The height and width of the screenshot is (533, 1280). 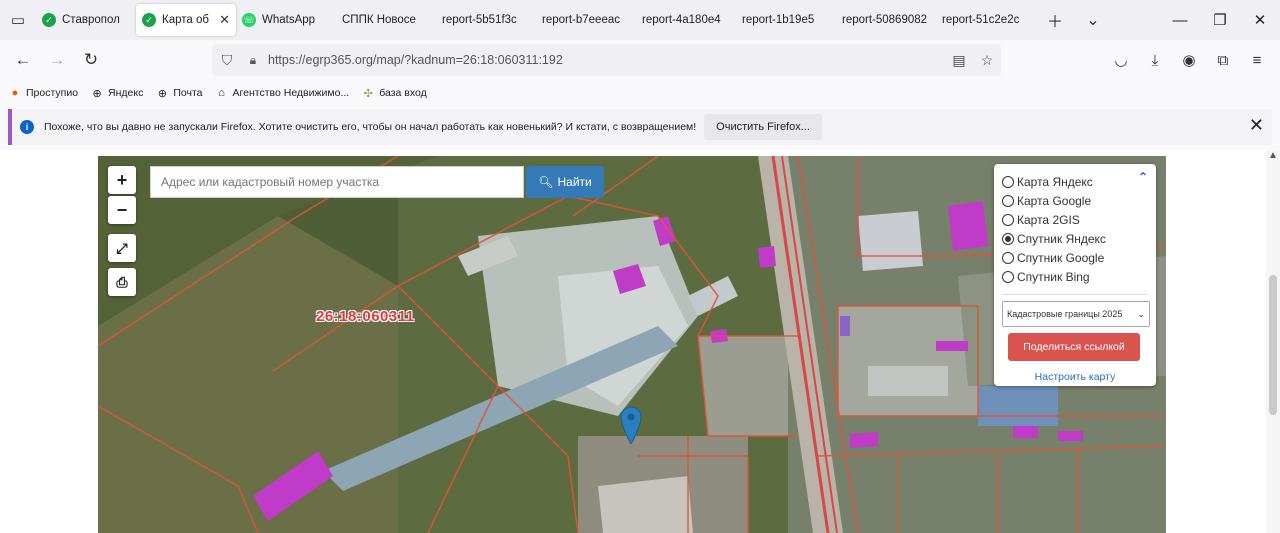 What do you see at coordinates (337, 182) in the screenshot?
I see `address-search-input` at bounding box center [337, 182].